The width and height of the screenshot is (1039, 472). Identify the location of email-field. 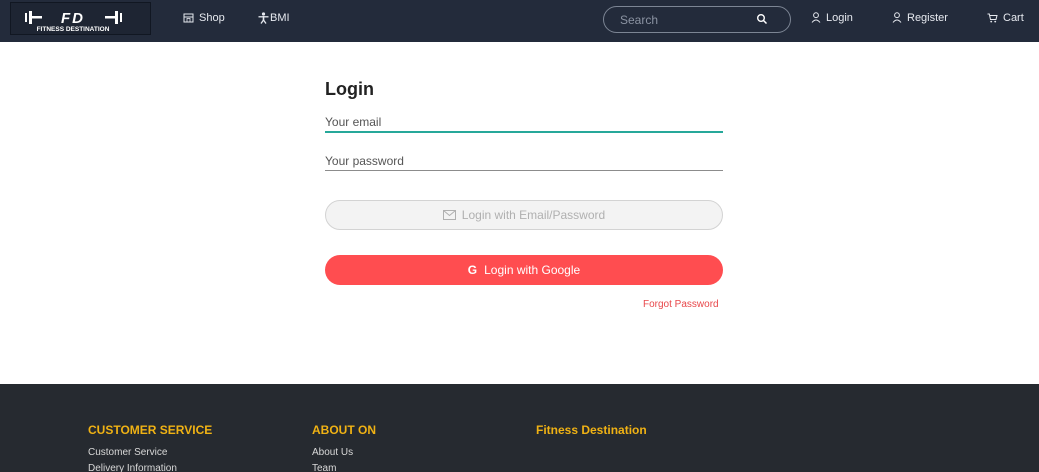
(524, 123).